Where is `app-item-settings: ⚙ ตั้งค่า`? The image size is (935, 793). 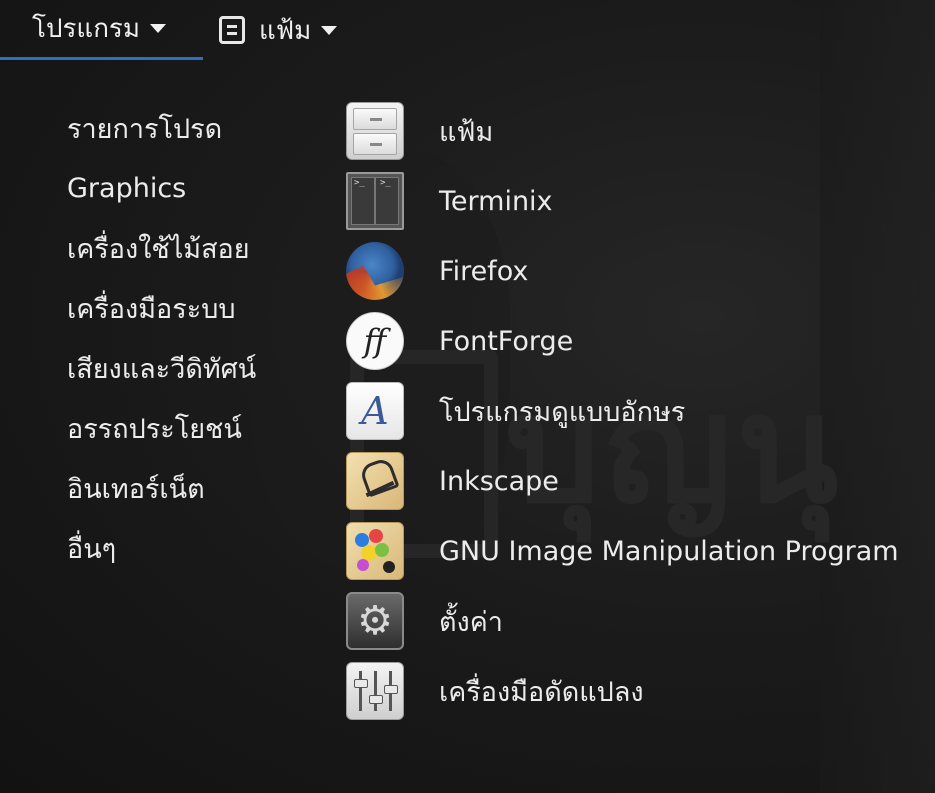
app-item-settings: ⚙ ตั้งค่า is located at coordinates (636, 621).